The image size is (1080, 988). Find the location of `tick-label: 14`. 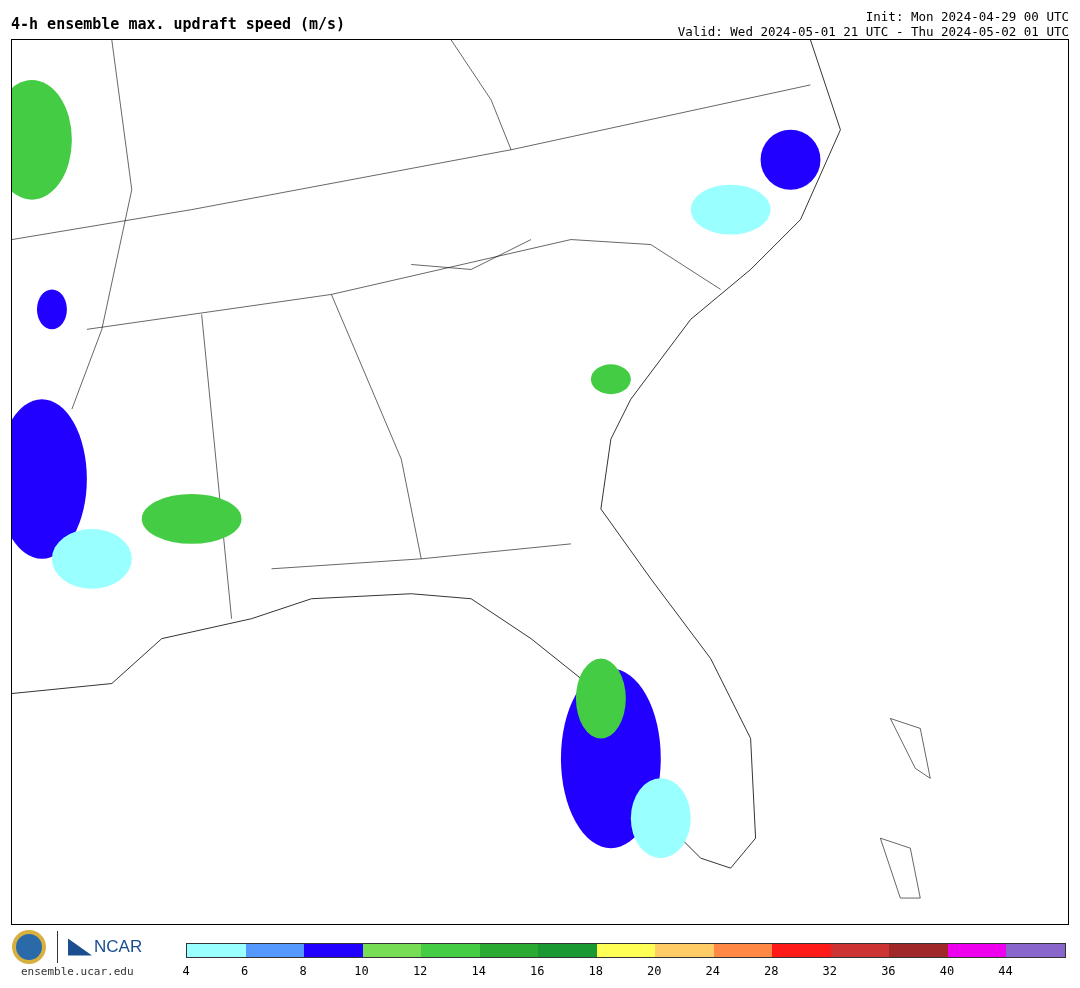

tick-label: 14 is located at coordinates (478, 971).